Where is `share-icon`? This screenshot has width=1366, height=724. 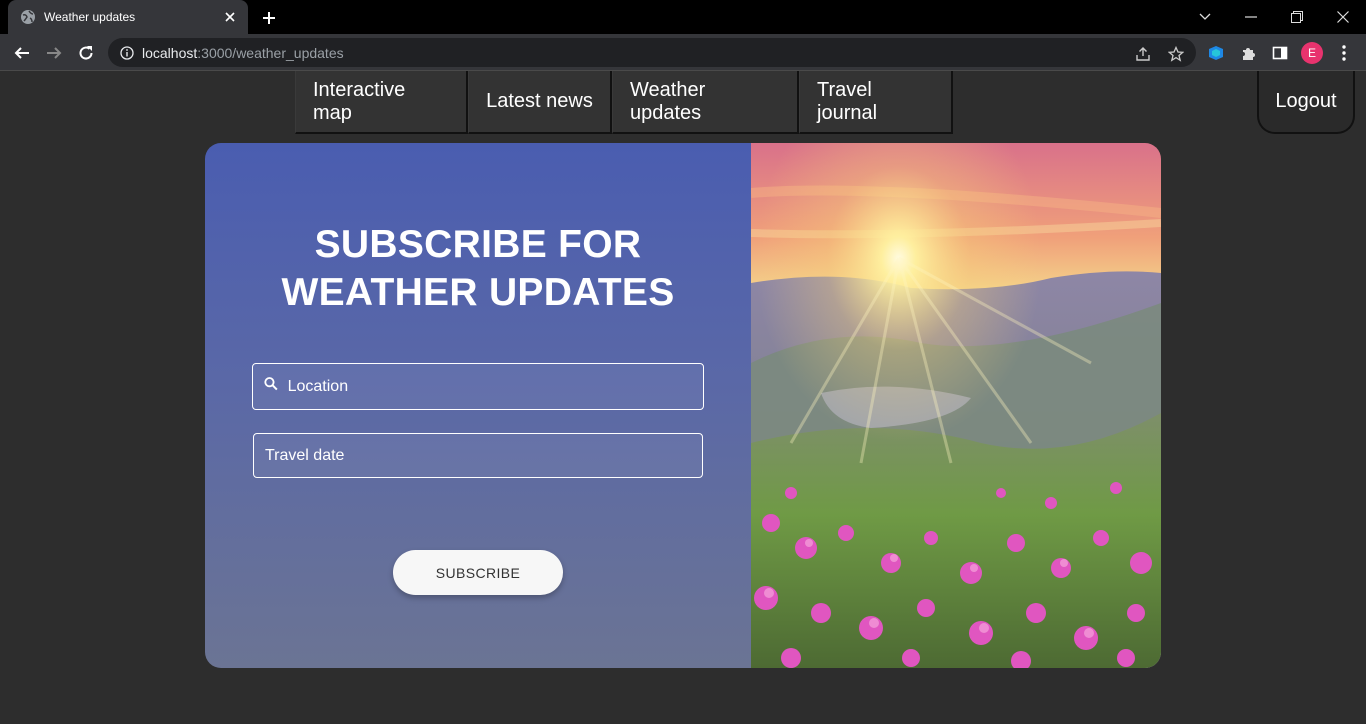 share-icon is located at coordinates (1143, 54).